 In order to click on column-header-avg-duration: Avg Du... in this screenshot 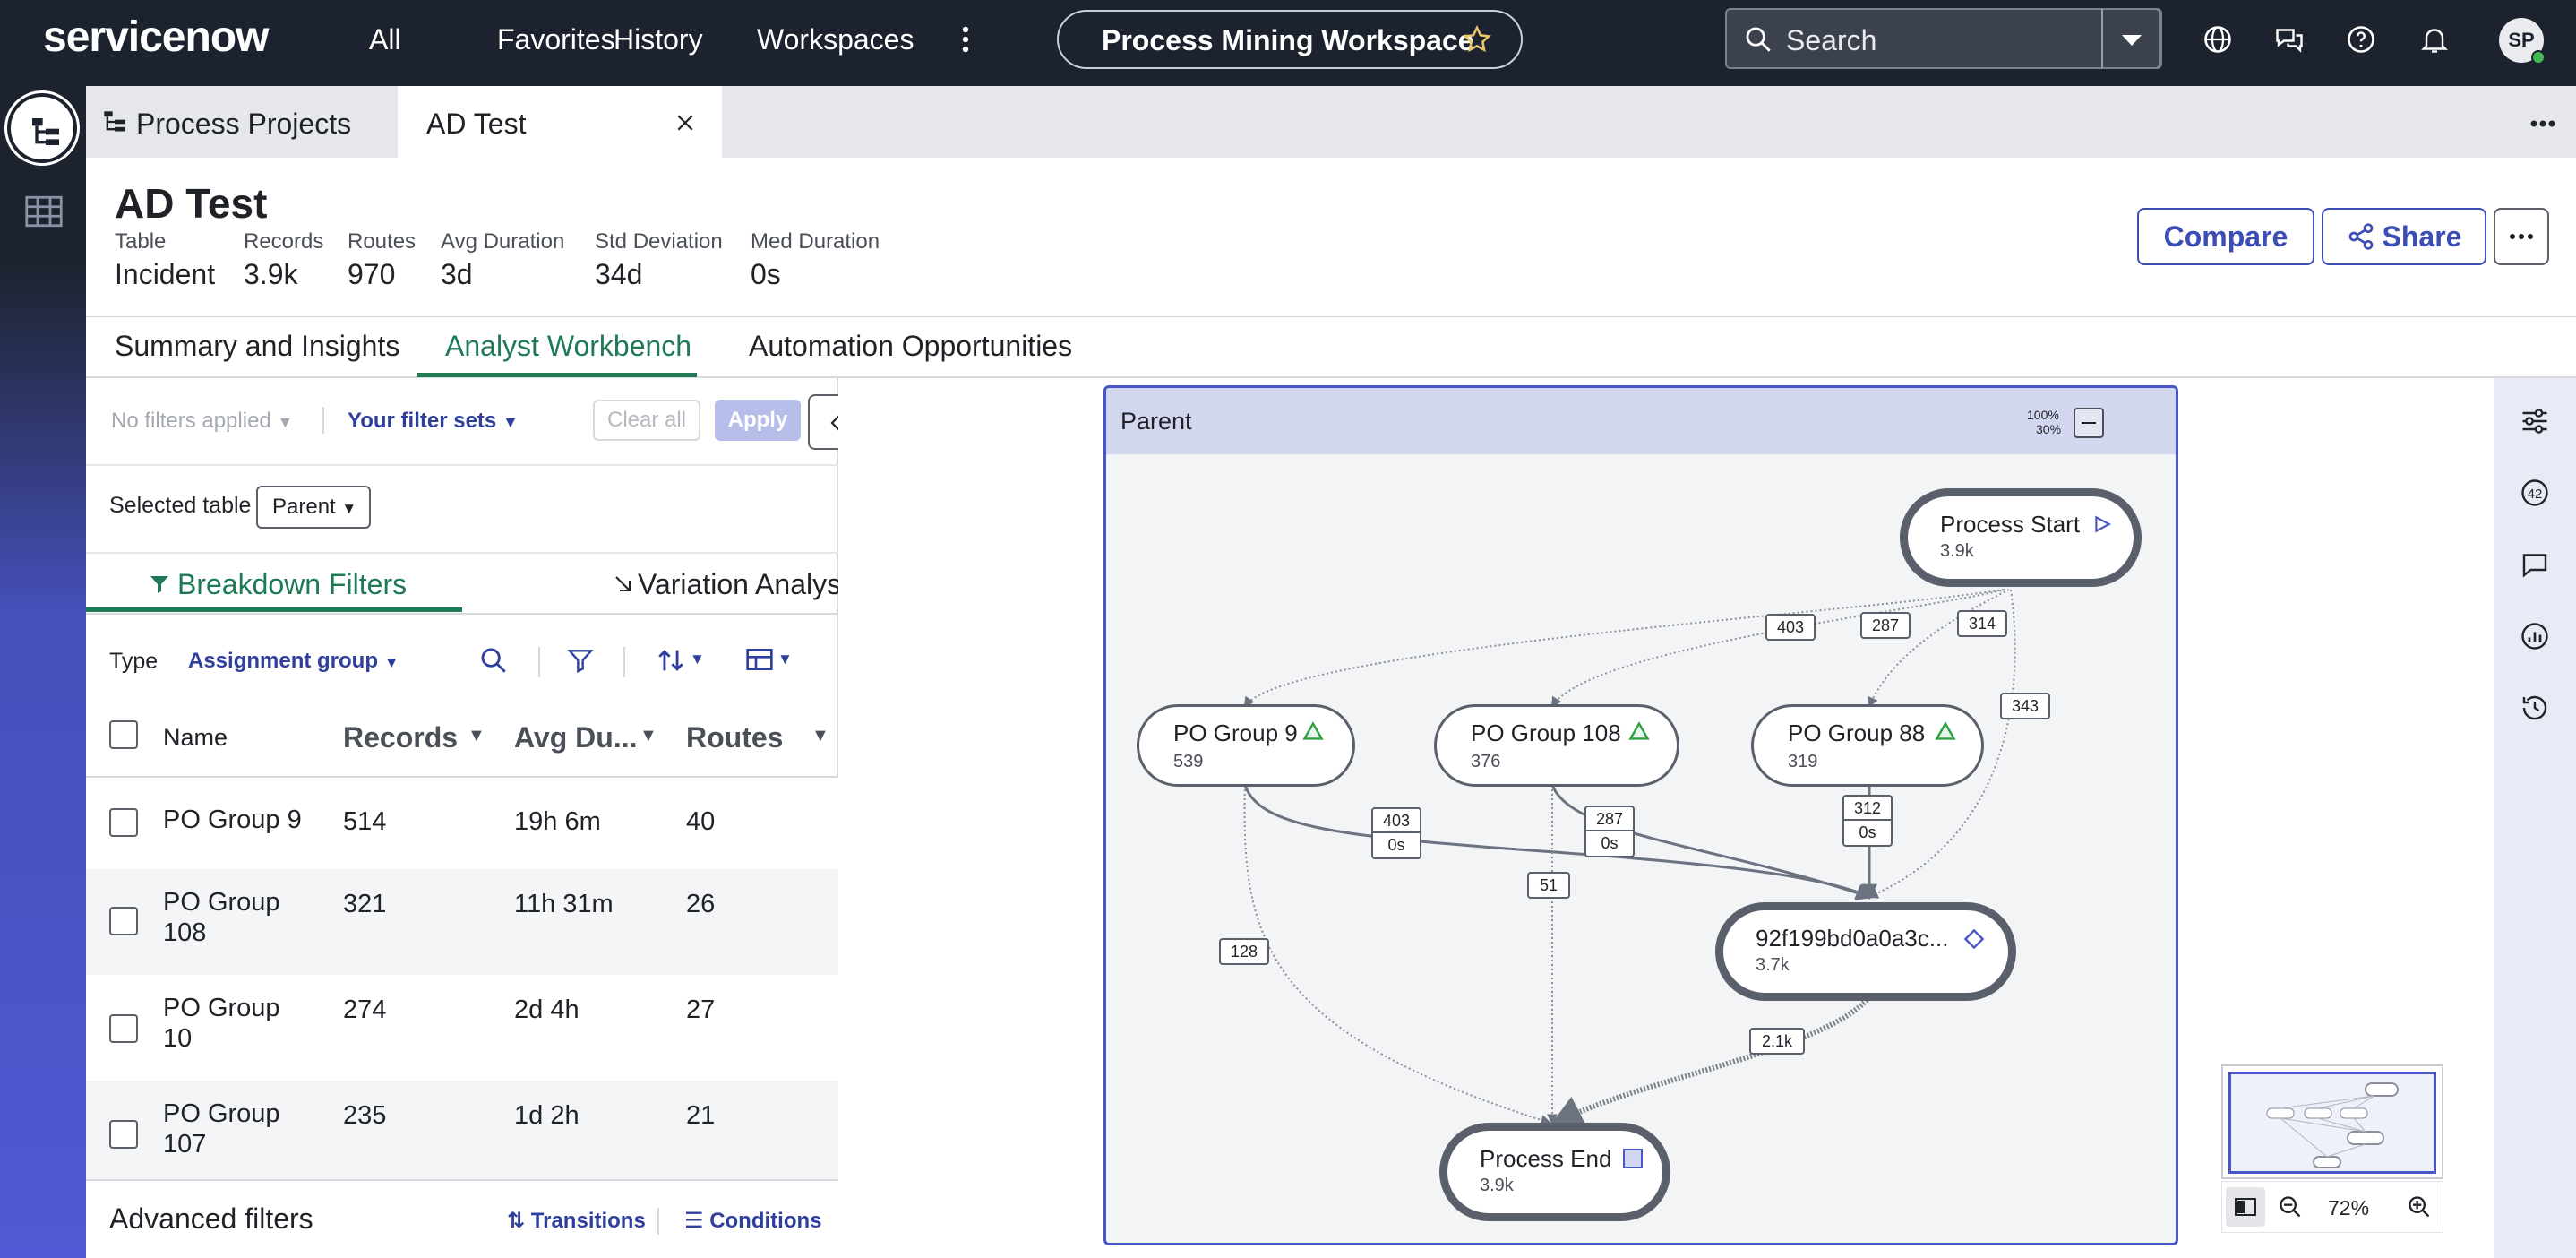, I will do `click(575, 737)`.